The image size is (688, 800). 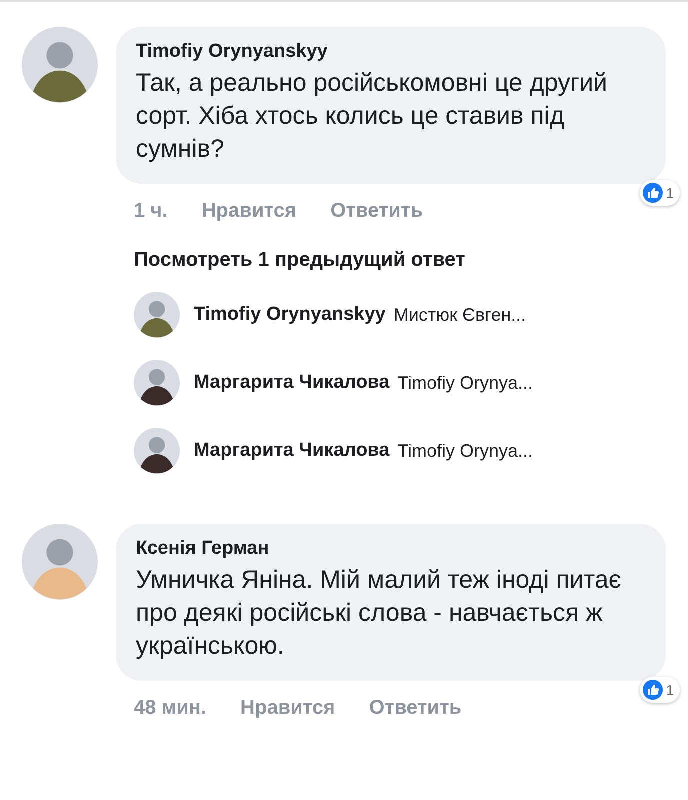 I want to click on comment-time: 48 мин., so click(x=170, y=708).